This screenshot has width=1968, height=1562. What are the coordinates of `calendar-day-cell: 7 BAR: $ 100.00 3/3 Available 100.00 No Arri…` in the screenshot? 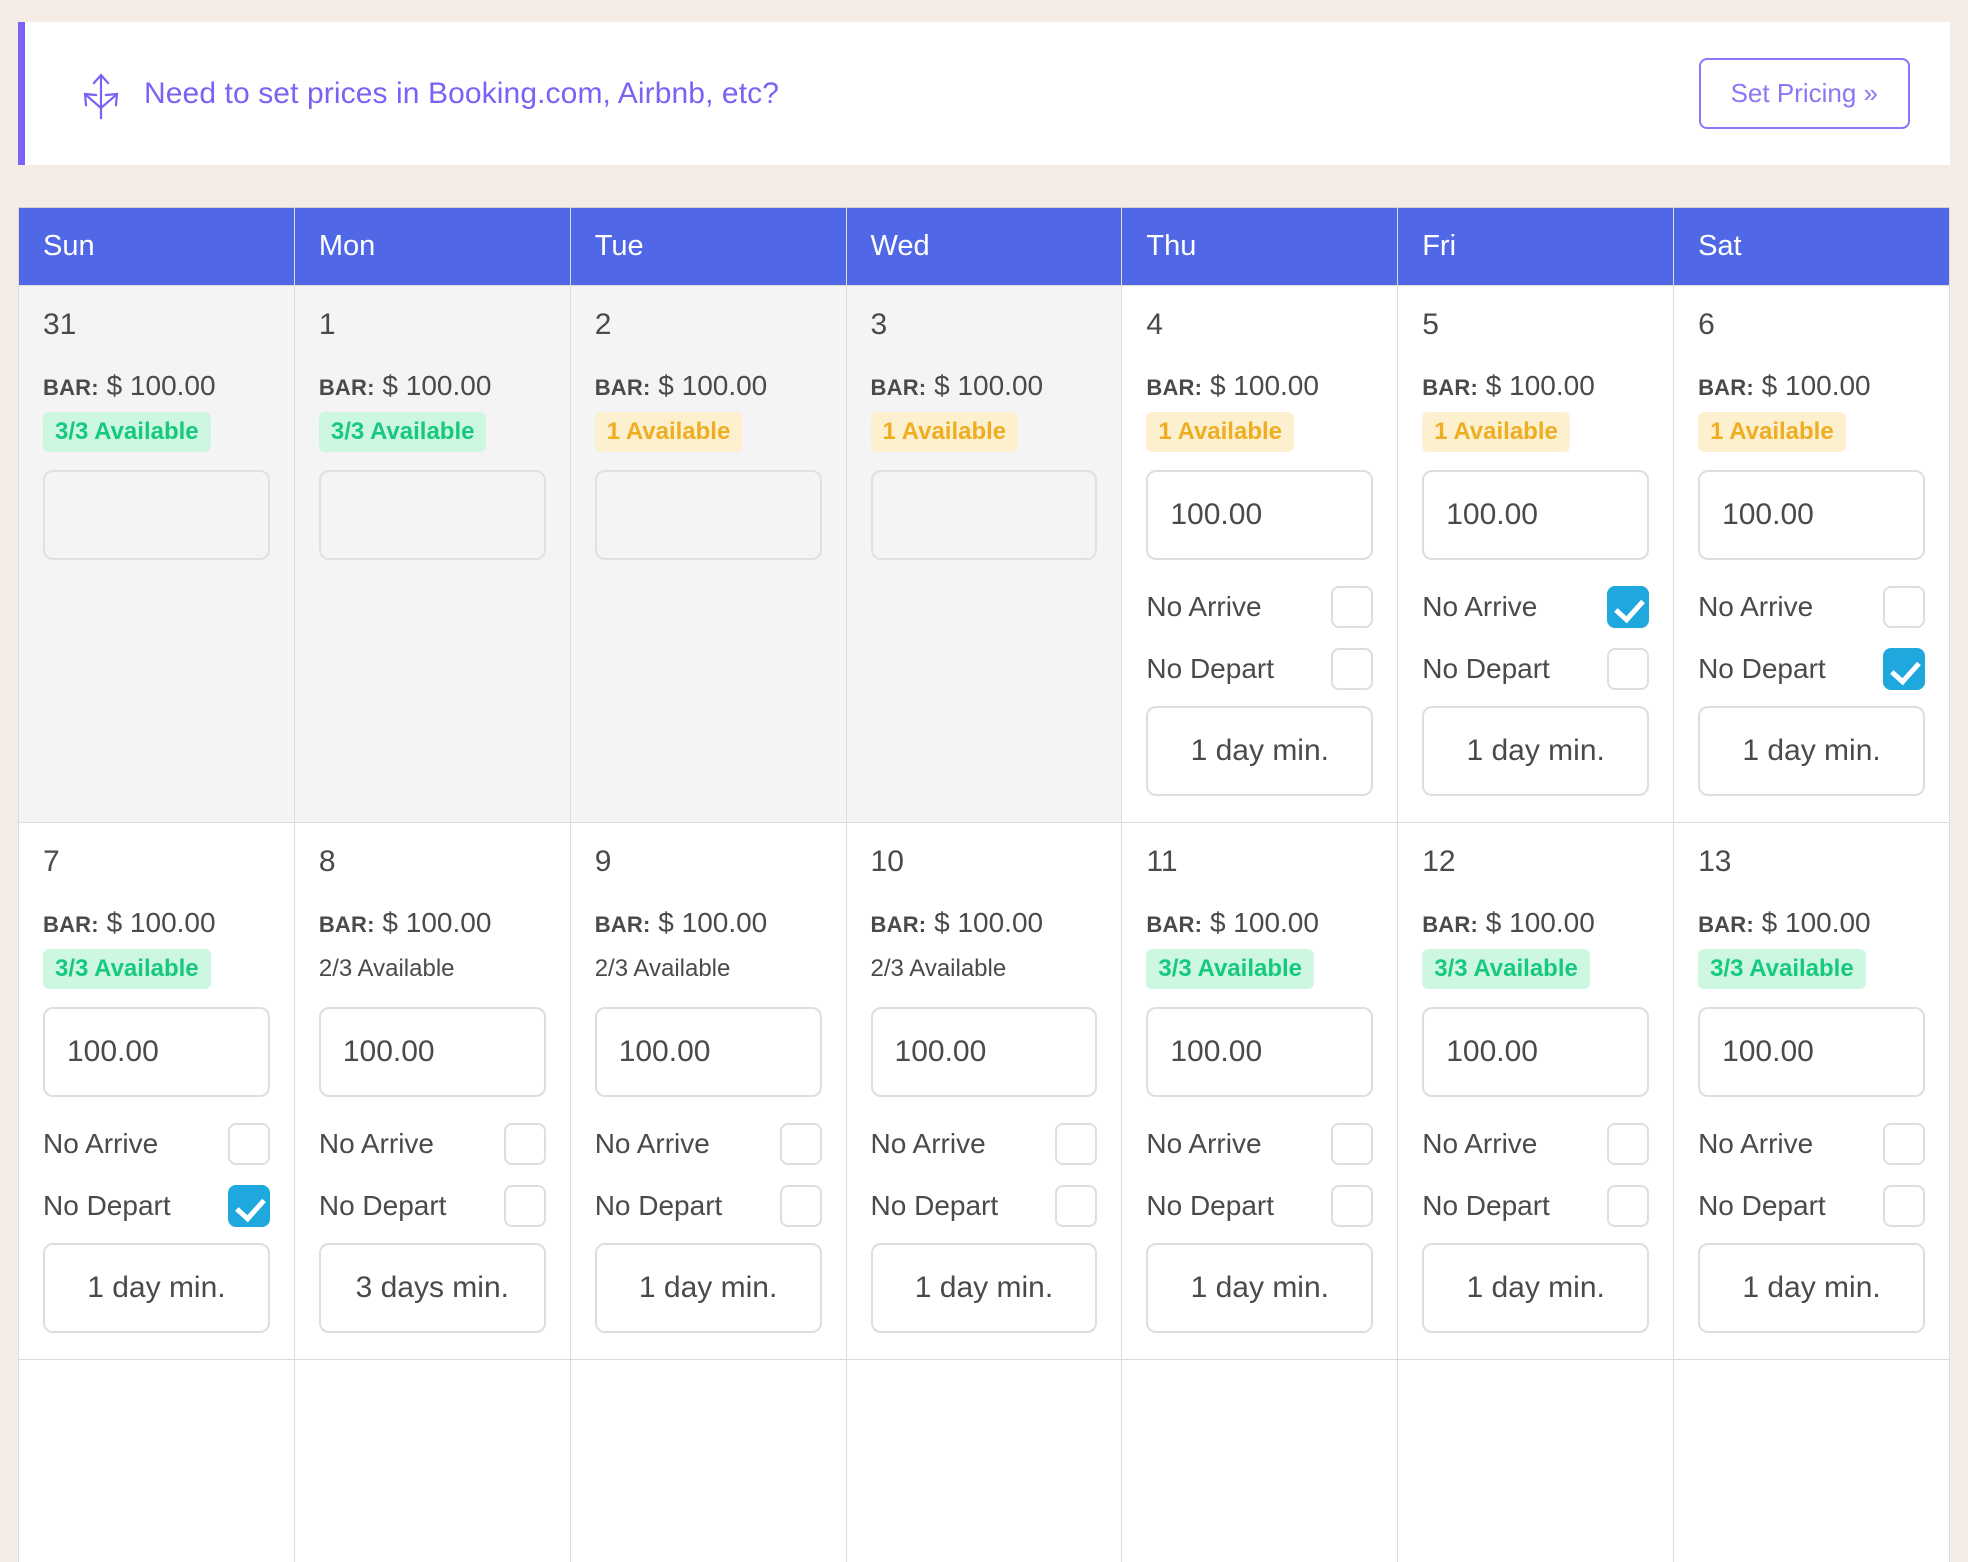 It's located at (156, 1091).